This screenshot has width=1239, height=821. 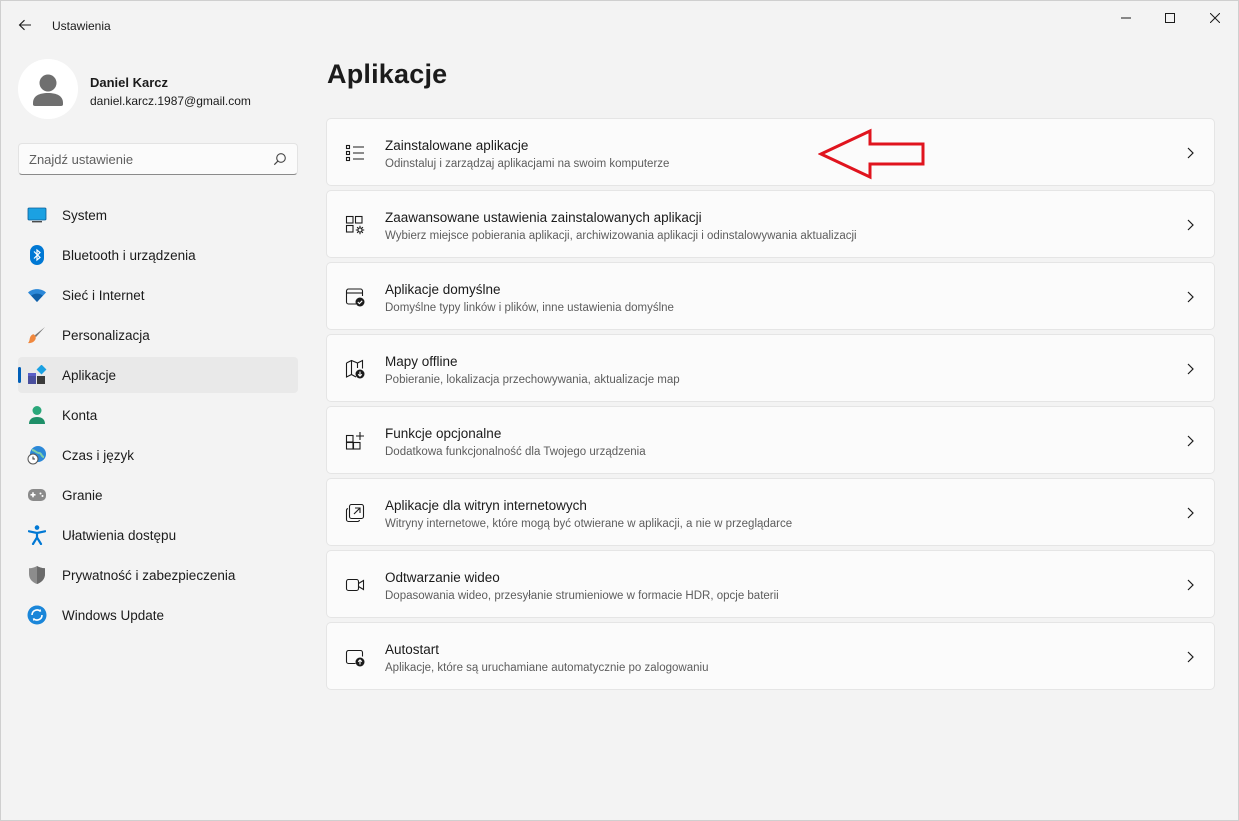 What do you see at coordinates (37, 375) in the screenshot?
I see `apps-icon` at bounding box center [37, 375].